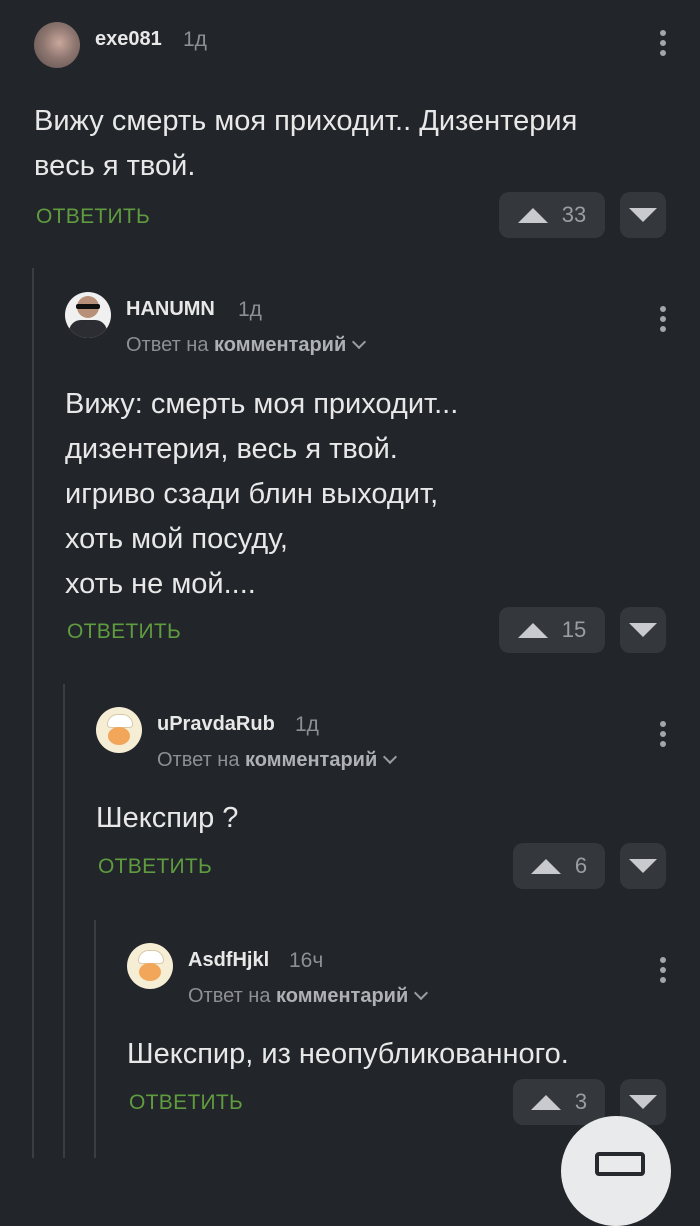 Image resolution: width=700 pixels, height=1226 pixels. I want to click on upvote-button: 3, so click(559, 1102).